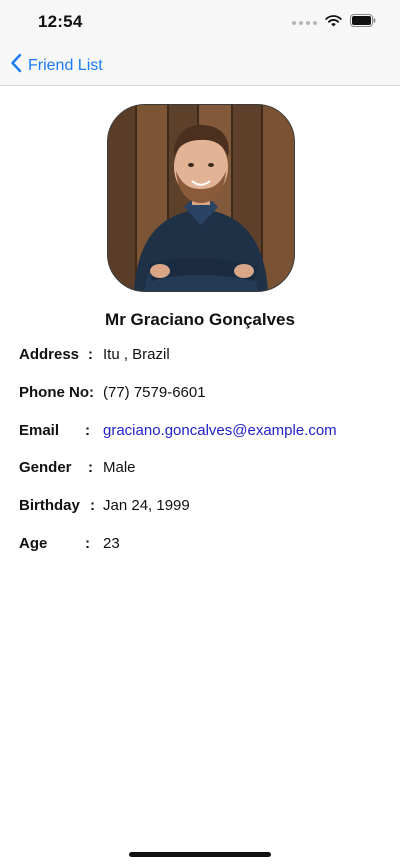  Describe the element at coordinates (220, 430) in the screenshot. I see `email-link: graciano.goncalves@example.com` at that location.